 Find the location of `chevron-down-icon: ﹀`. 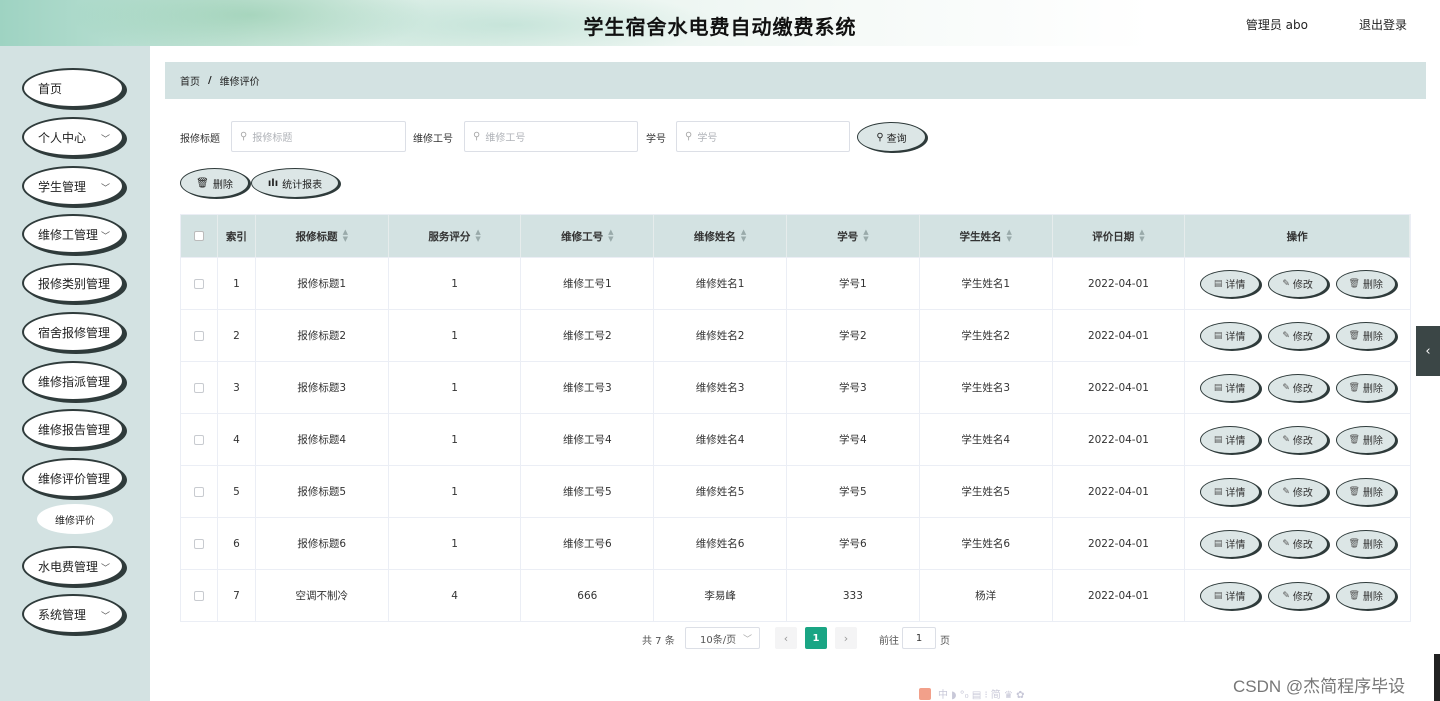

chevron-down-icon: ﹀ is located at coordinates (105, 617).